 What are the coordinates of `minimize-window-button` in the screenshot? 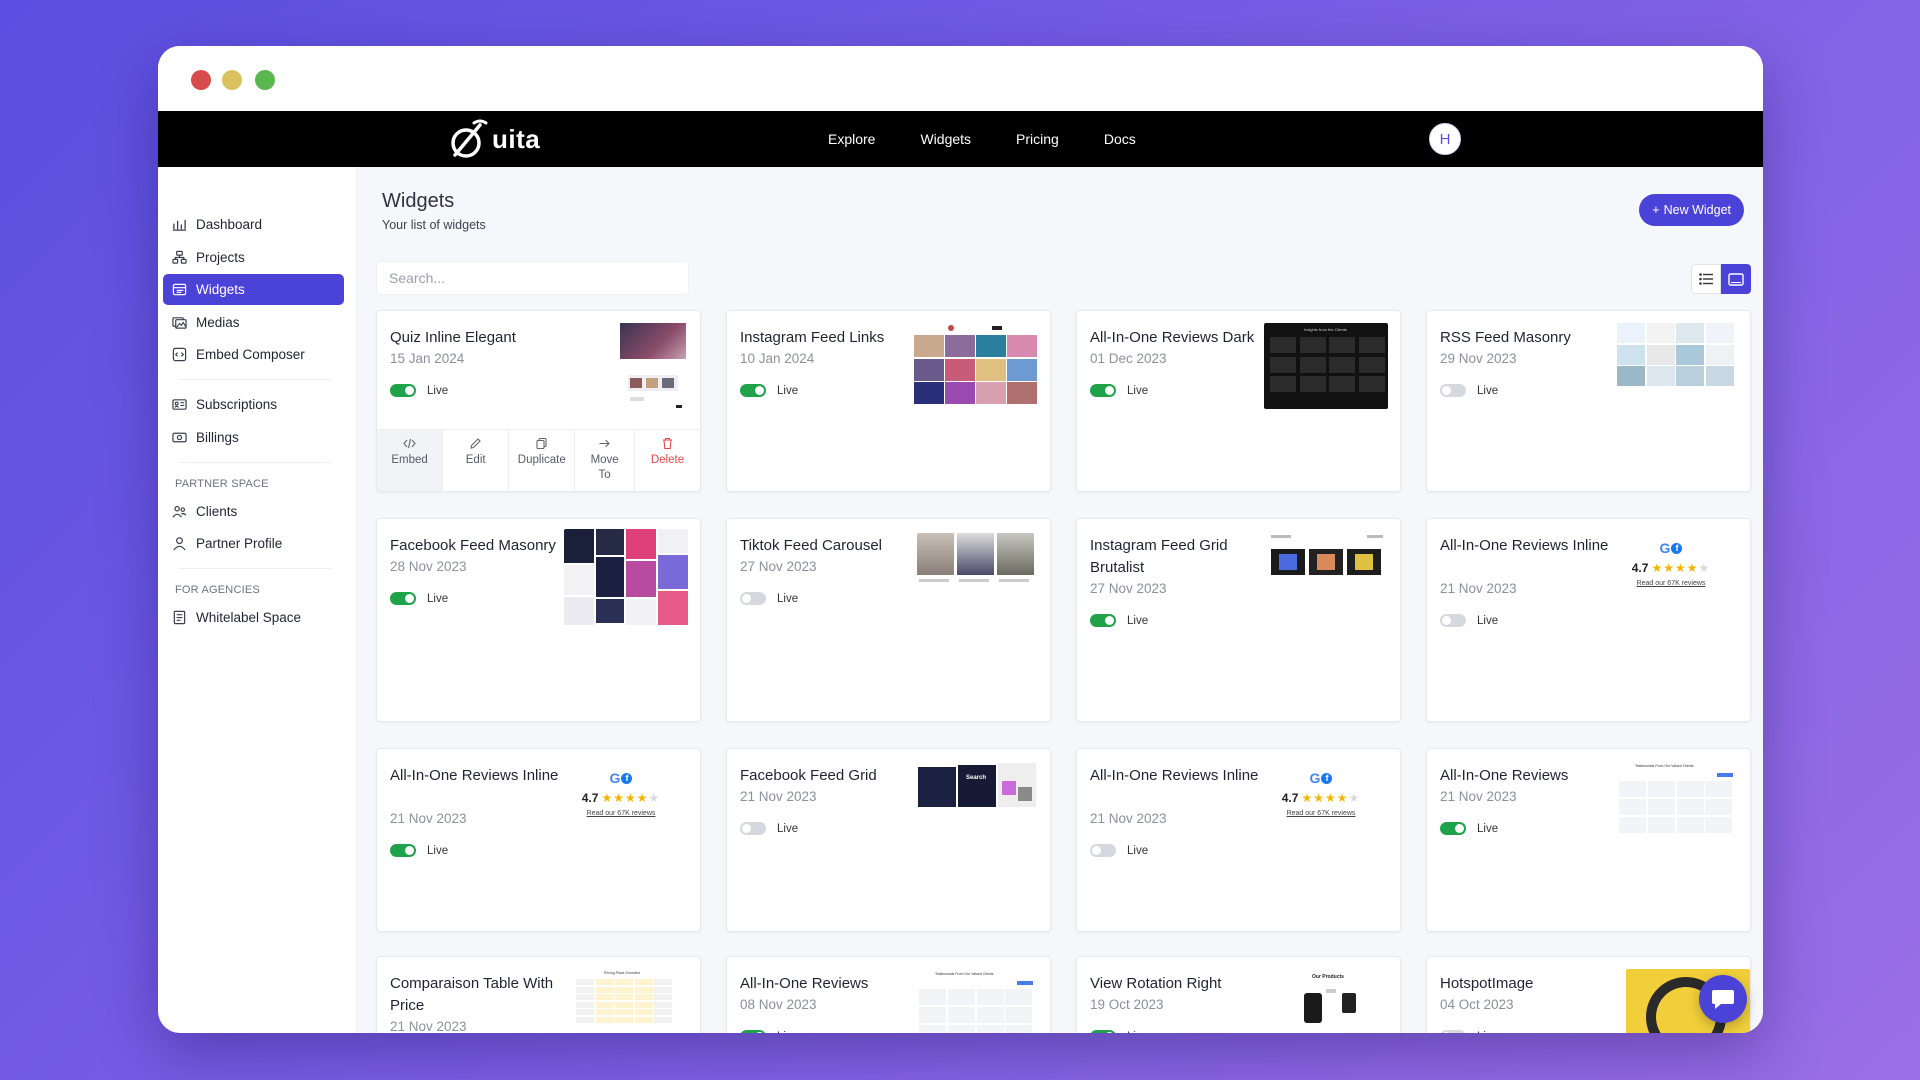 It's located at (232, 80).